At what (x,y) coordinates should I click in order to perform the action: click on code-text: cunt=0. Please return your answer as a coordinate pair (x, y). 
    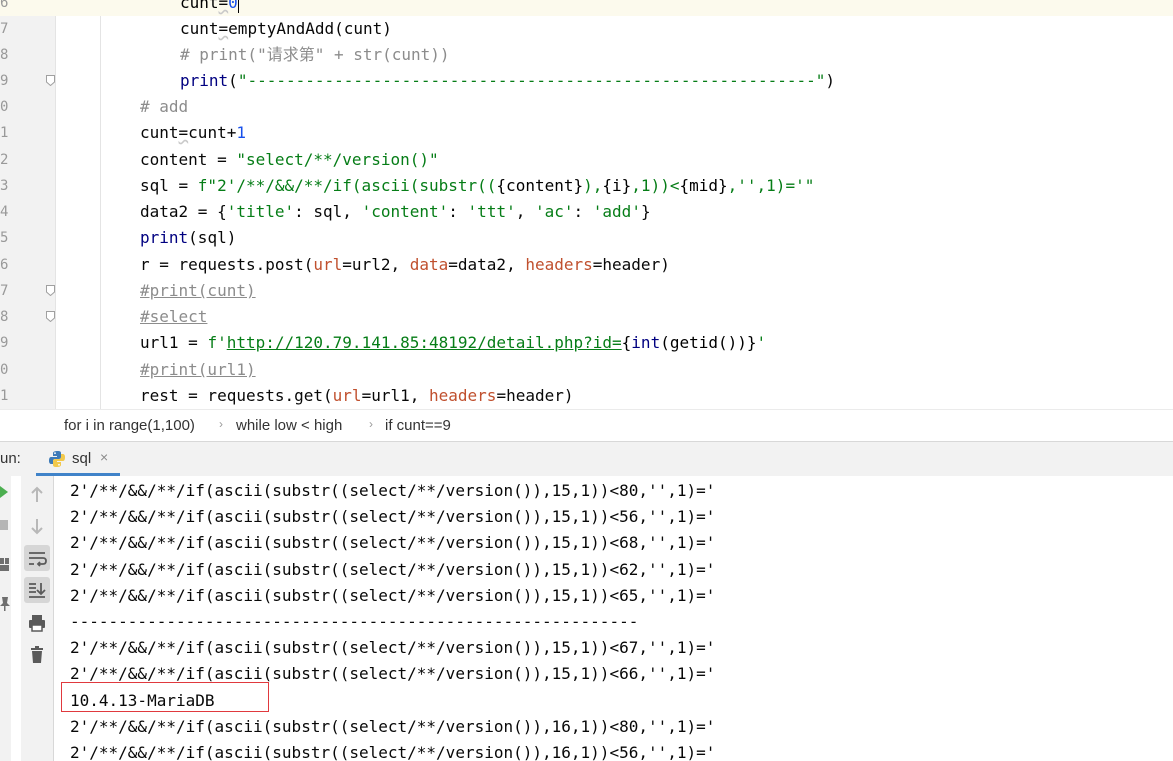
    Looking at the image, I should click on (209, 8).